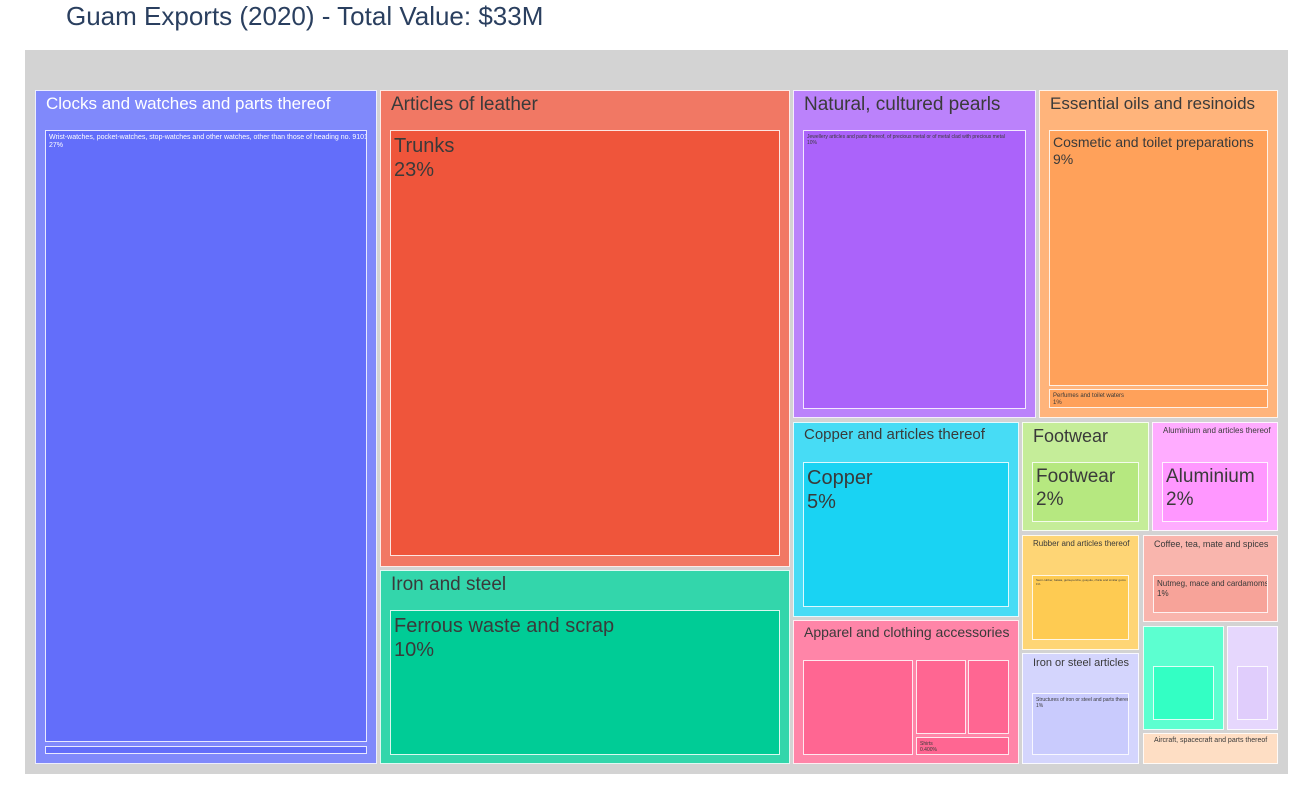  I want to click on group-label: Coffee, tea, mate and spices, so click(1211, 544).